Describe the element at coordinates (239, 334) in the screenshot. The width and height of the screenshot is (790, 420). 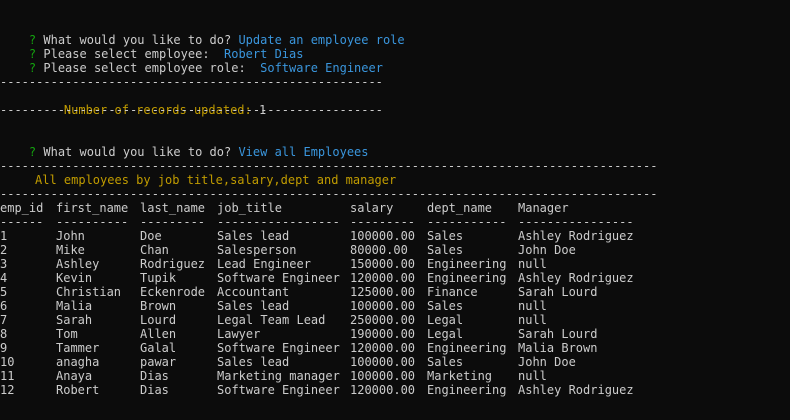
I see `cell-job-title: Lawyer` at that location.